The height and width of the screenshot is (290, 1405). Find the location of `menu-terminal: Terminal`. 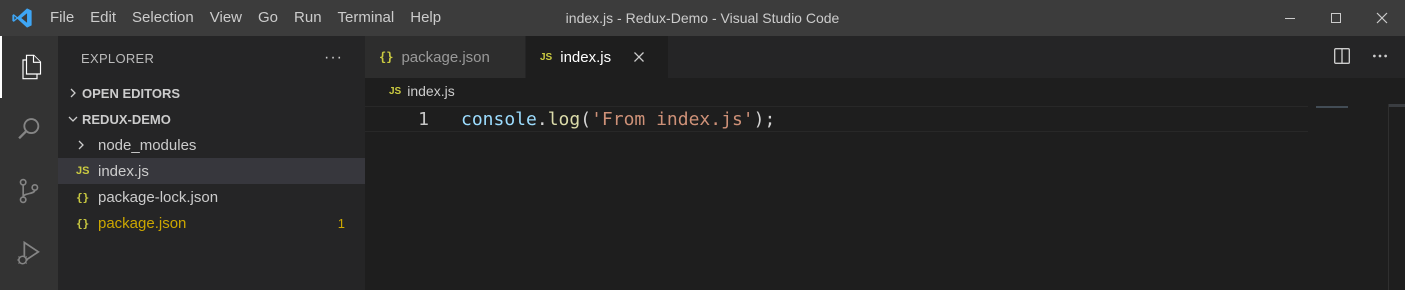

menu-terminal: Terminal is located at coordinates (366, 18).